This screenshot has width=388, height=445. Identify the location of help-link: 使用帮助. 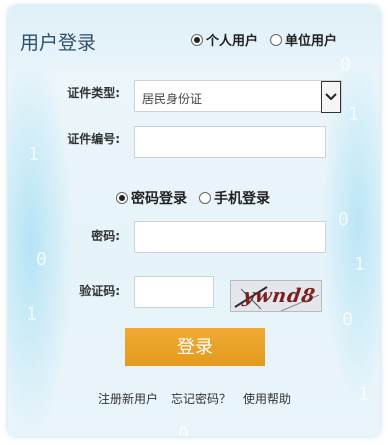
(267, 398).